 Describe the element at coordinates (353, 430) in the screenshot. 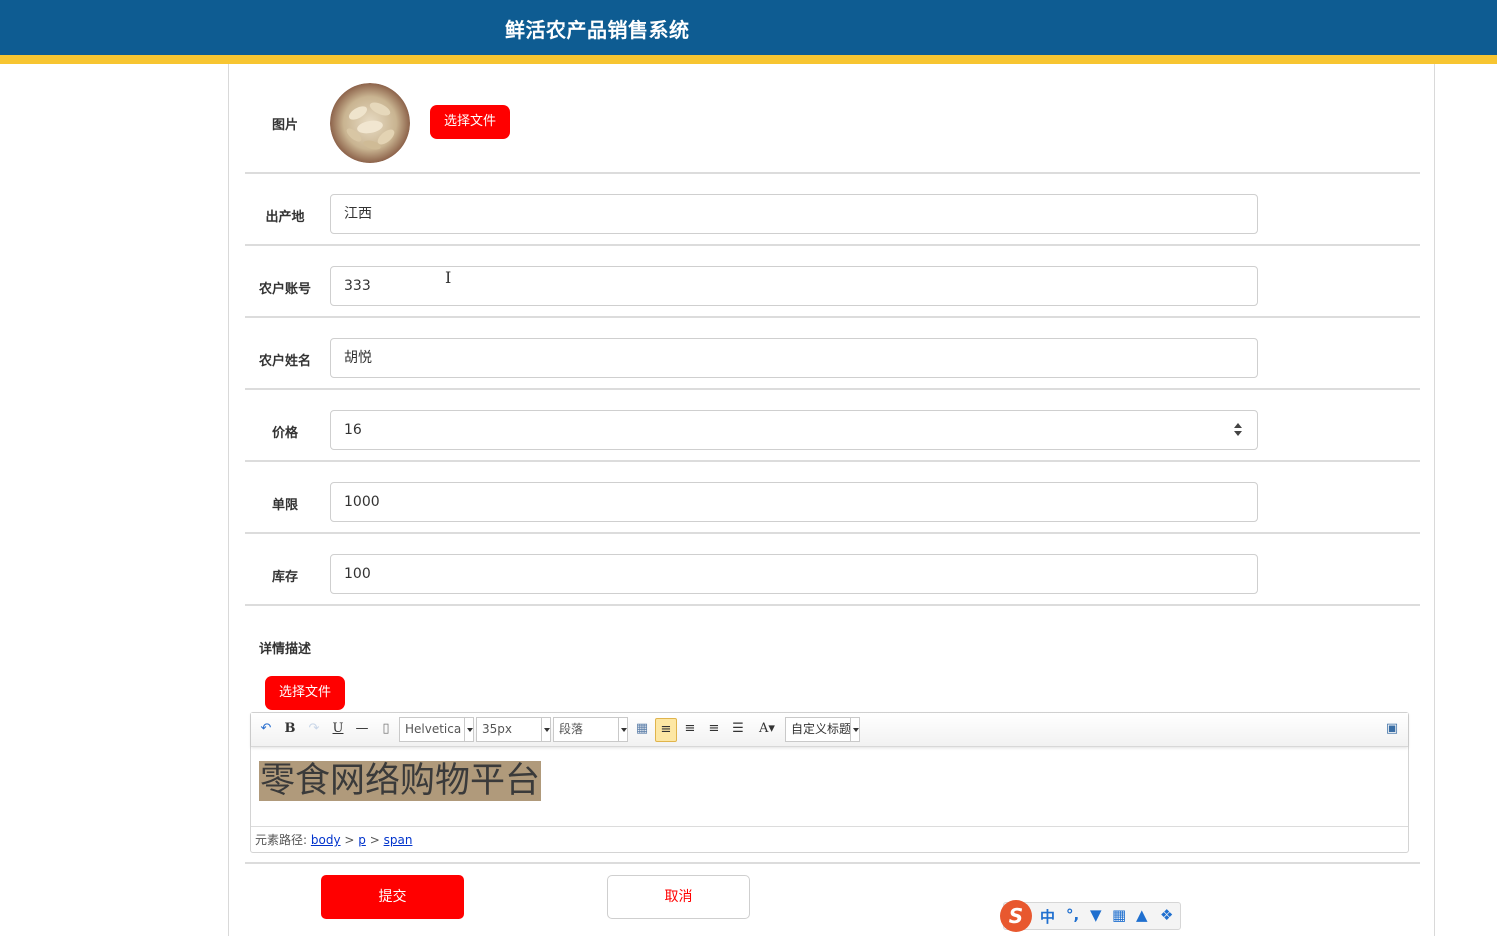

I see `price-value: 16` at that location.